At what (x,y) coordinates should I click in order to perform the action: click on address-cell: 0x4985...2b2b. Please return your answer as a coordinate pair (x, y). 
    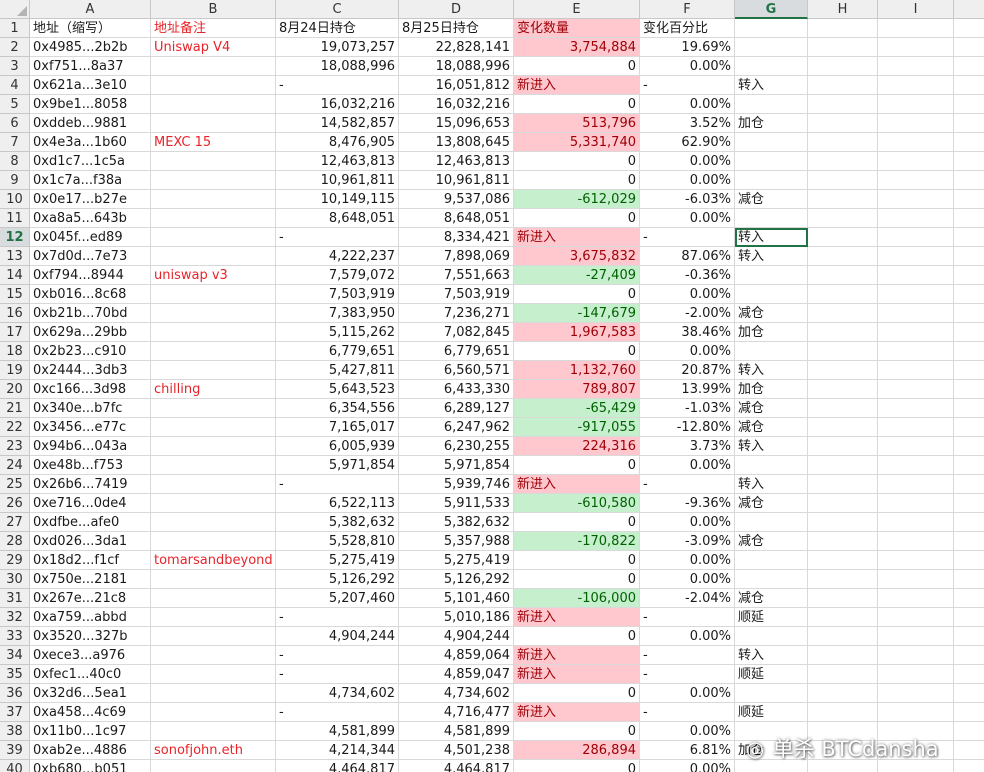
    Looking at the image, I should click on (90, 47).